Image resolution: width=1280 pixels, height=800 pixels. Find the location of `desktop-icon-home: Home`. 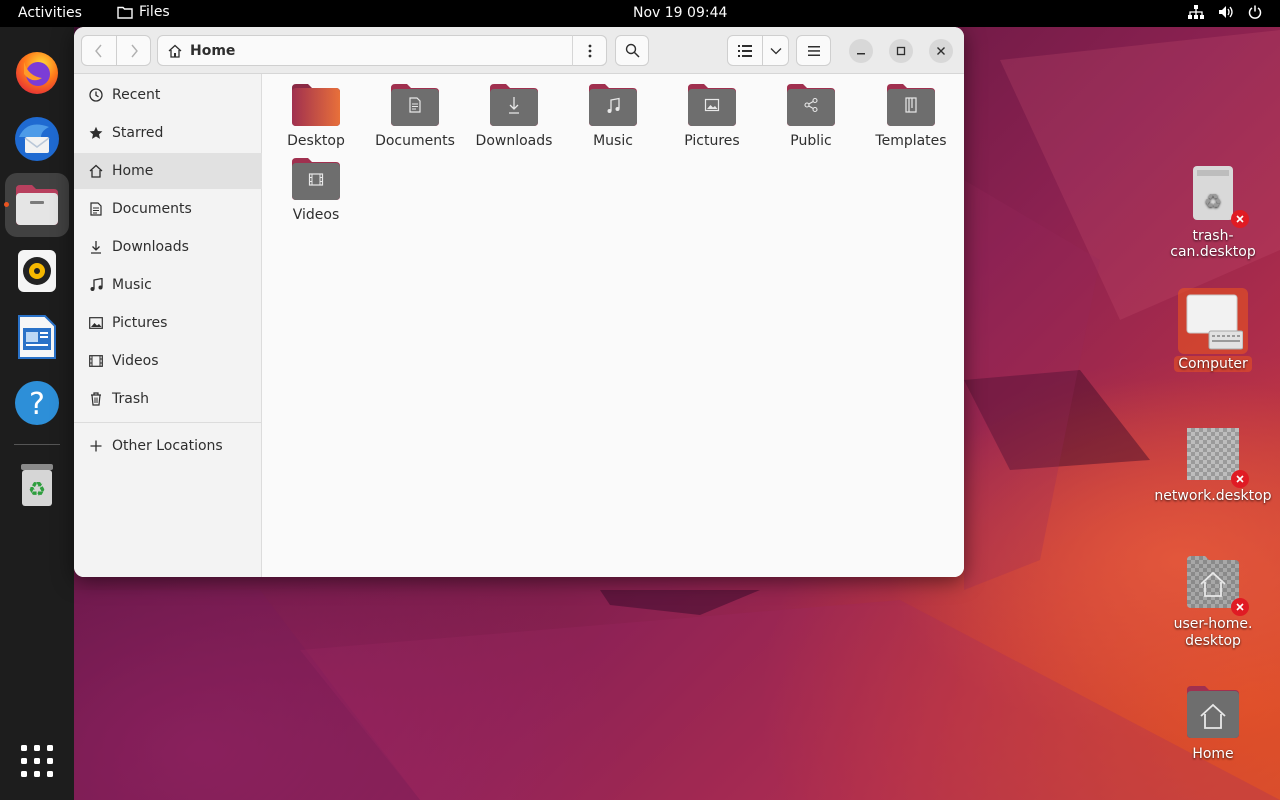

desktop-icon-home: Home is located at coordinates (1213, 722).